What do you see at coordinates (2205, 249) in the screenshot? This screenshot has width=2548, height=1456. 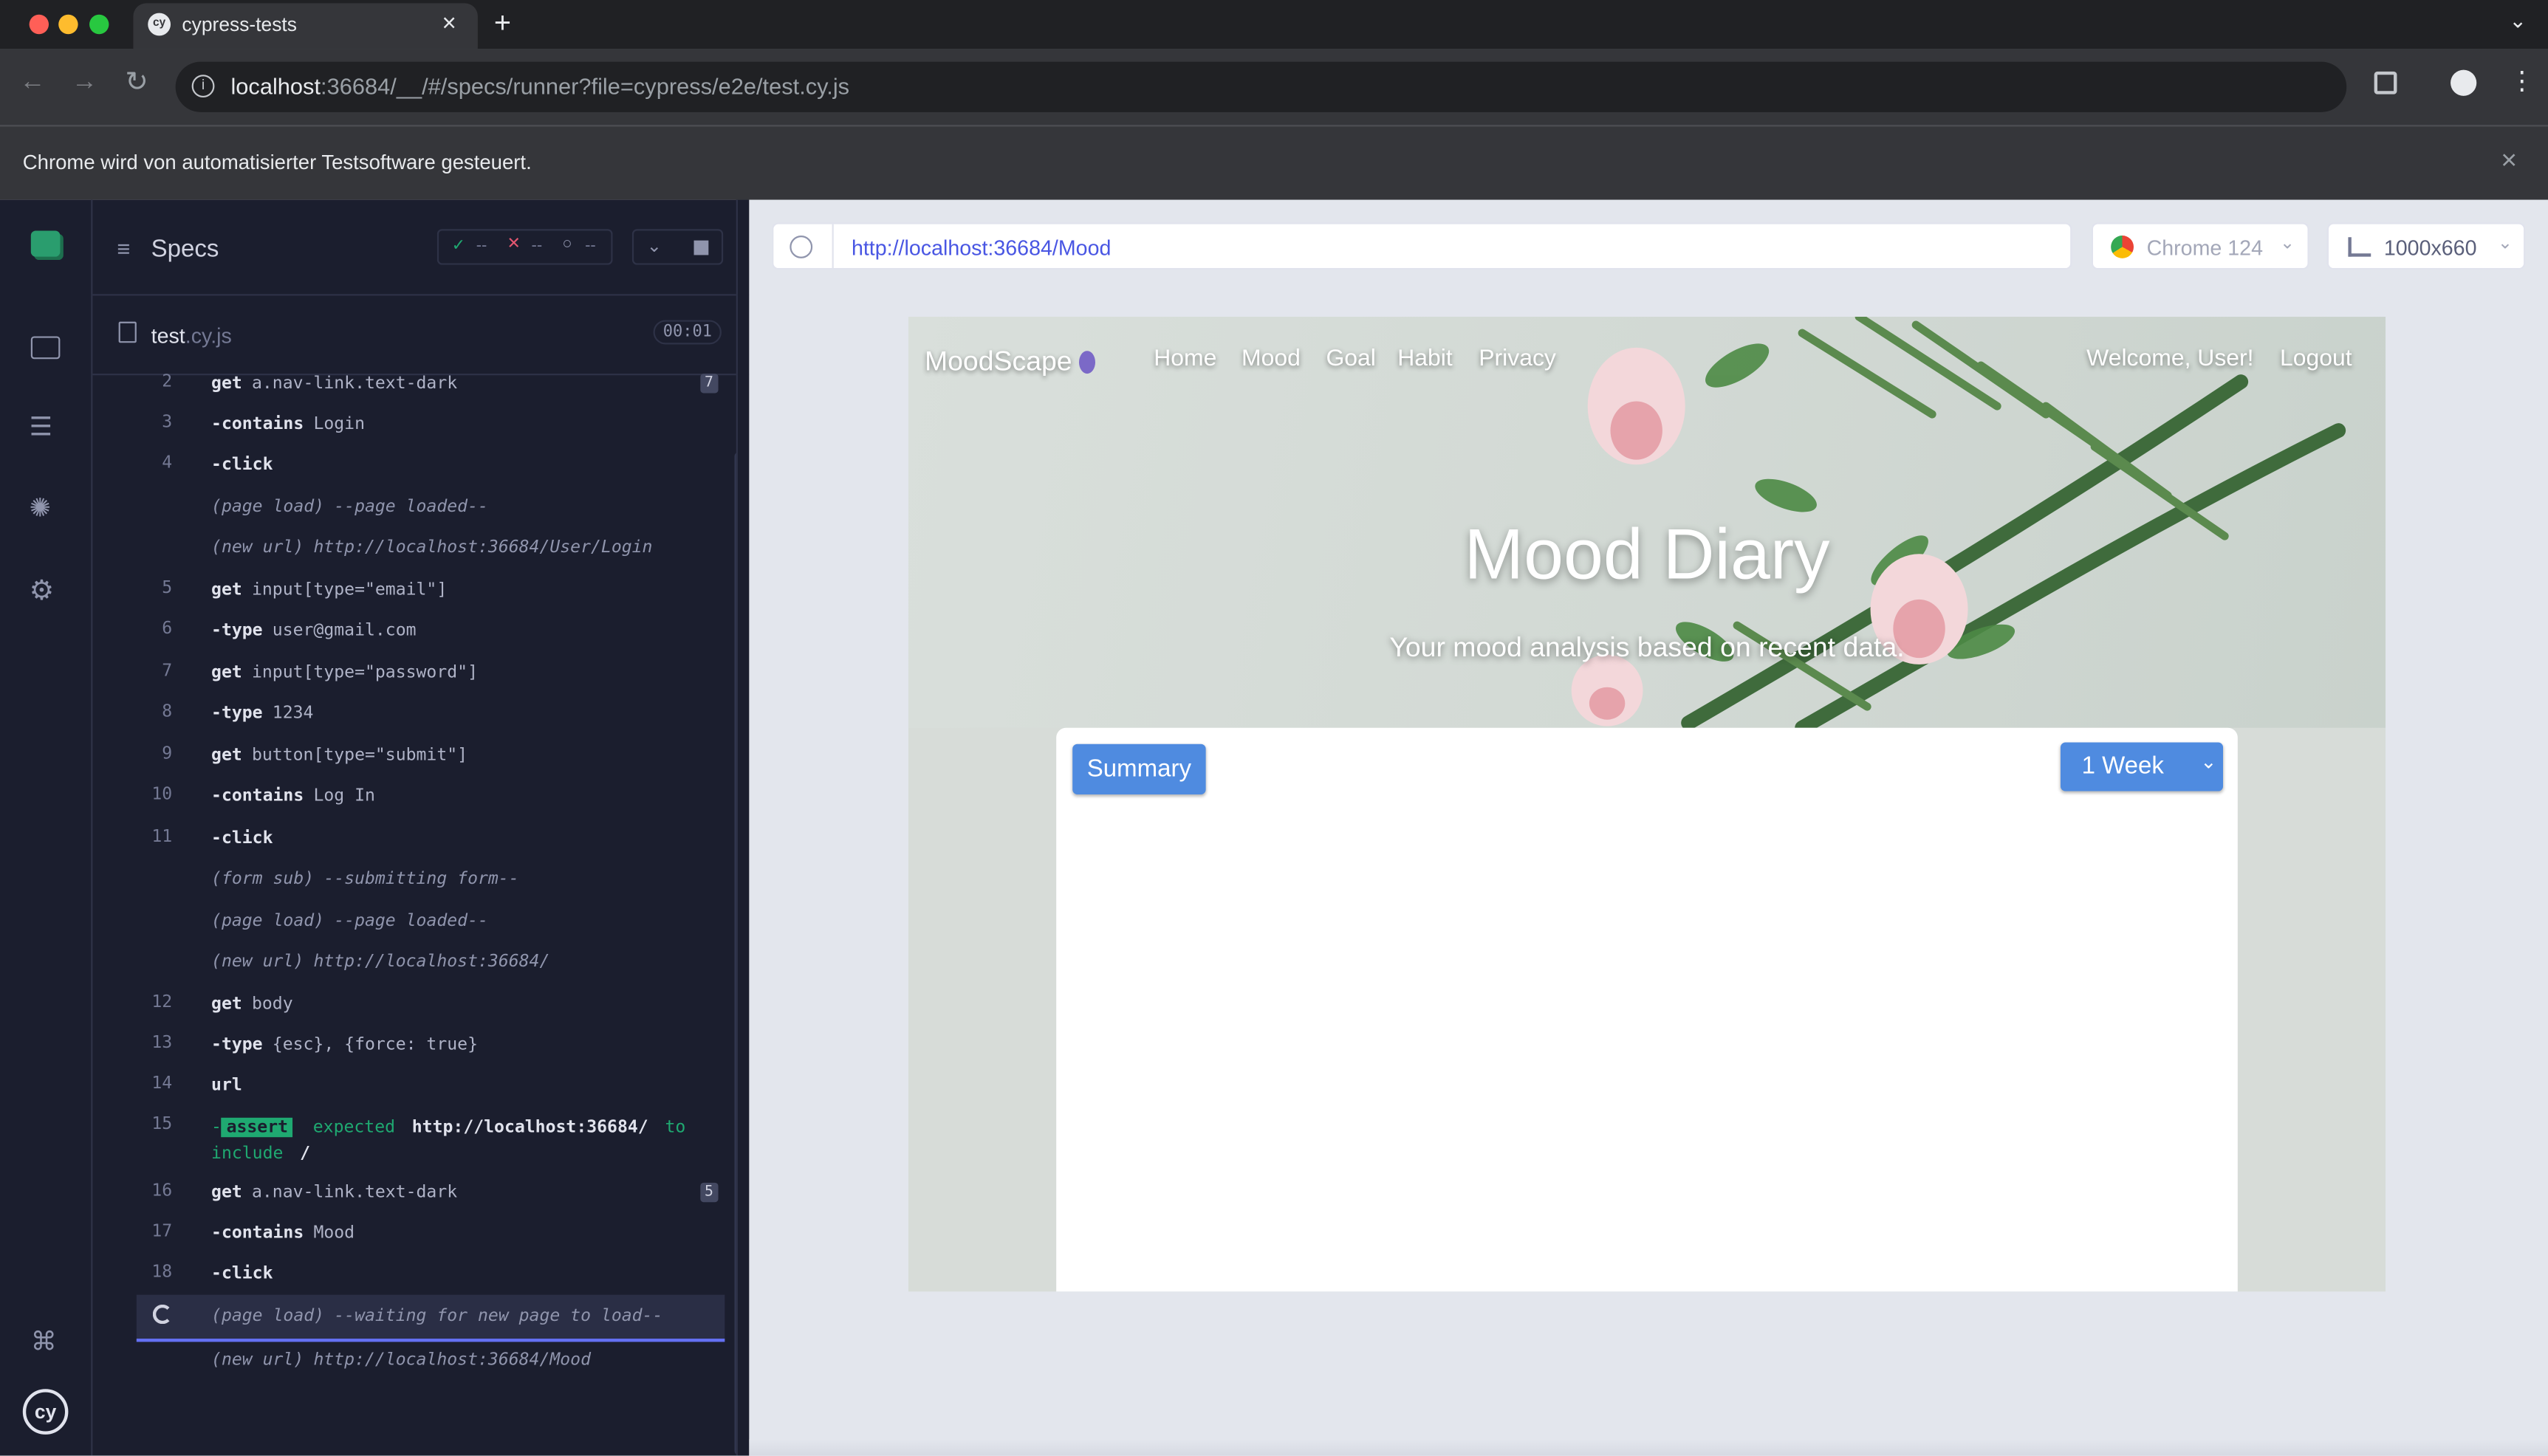 I see `browser-label: Chrome 124` at bounding box center [2205, 249].